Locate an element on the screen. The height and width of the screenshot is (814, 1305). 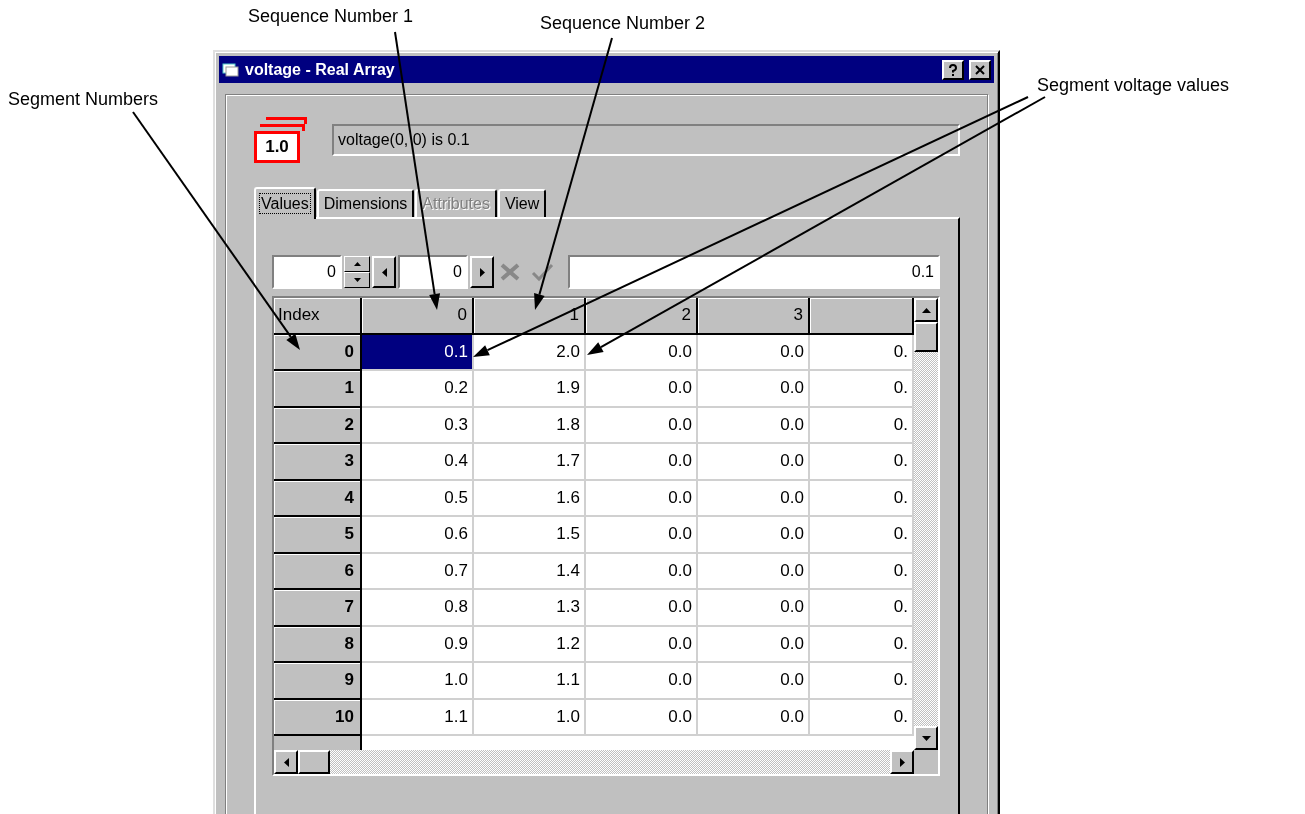
help-button is located at coordinates (953, 69).